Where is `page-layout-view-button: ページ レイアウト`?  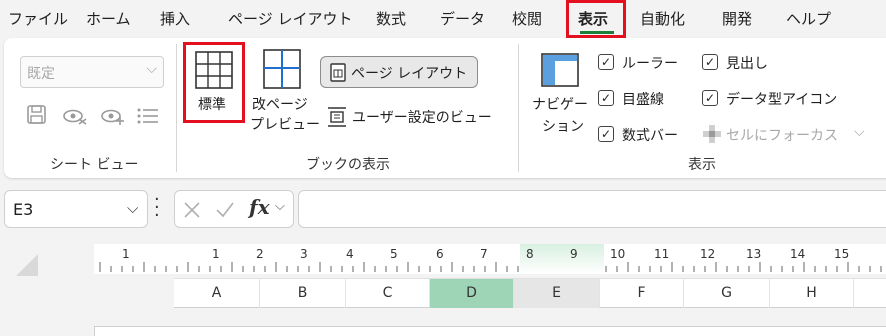
page-layout-view-button: ページ レイアウト is located at coordinates (399, 72).